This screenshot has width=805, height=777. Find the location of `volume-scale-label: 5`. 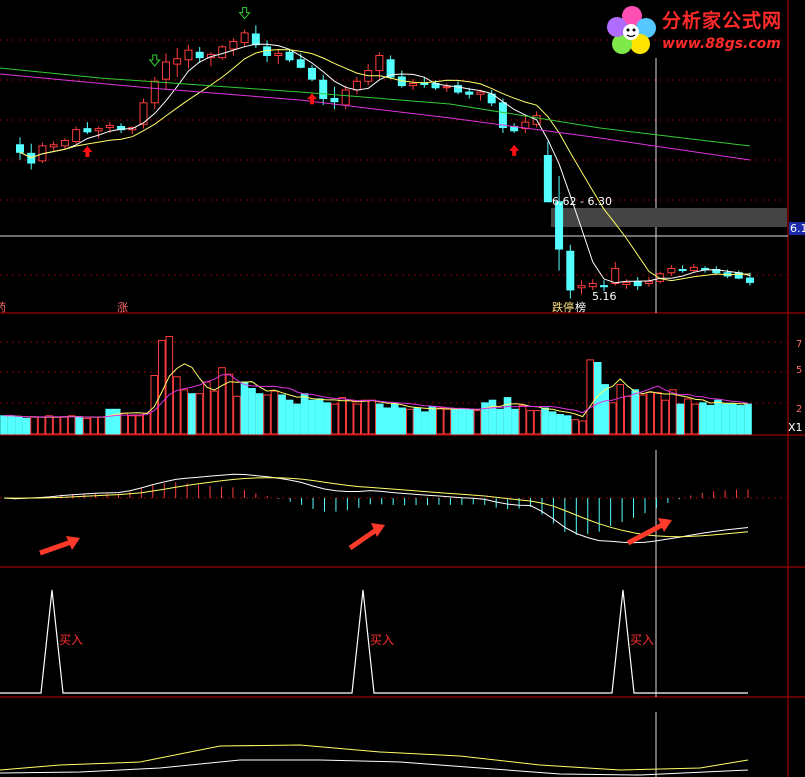

volume-scale-label: 5 is located at coordinates (799, 370).